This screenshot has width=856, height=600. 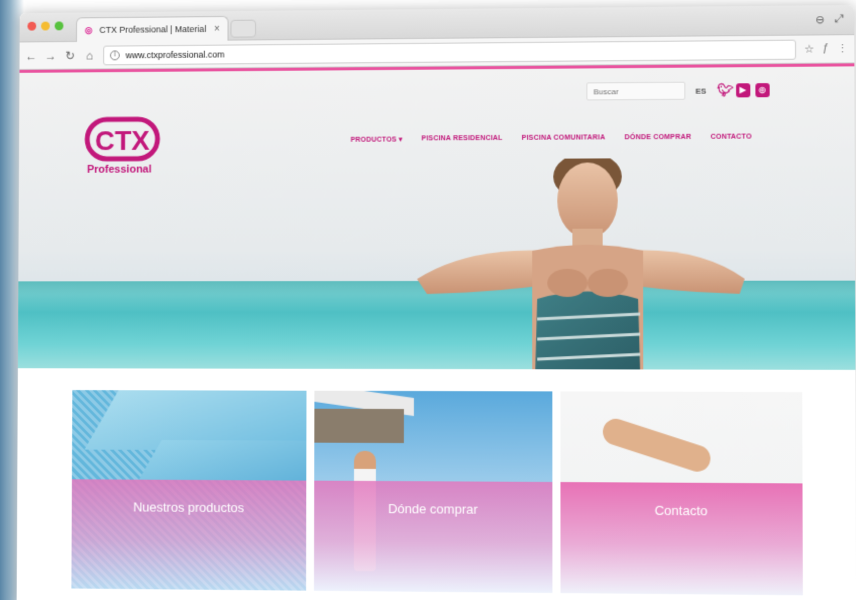 I want to click on tile-overlay: Nuestros productos, so click(x=189, y=535).